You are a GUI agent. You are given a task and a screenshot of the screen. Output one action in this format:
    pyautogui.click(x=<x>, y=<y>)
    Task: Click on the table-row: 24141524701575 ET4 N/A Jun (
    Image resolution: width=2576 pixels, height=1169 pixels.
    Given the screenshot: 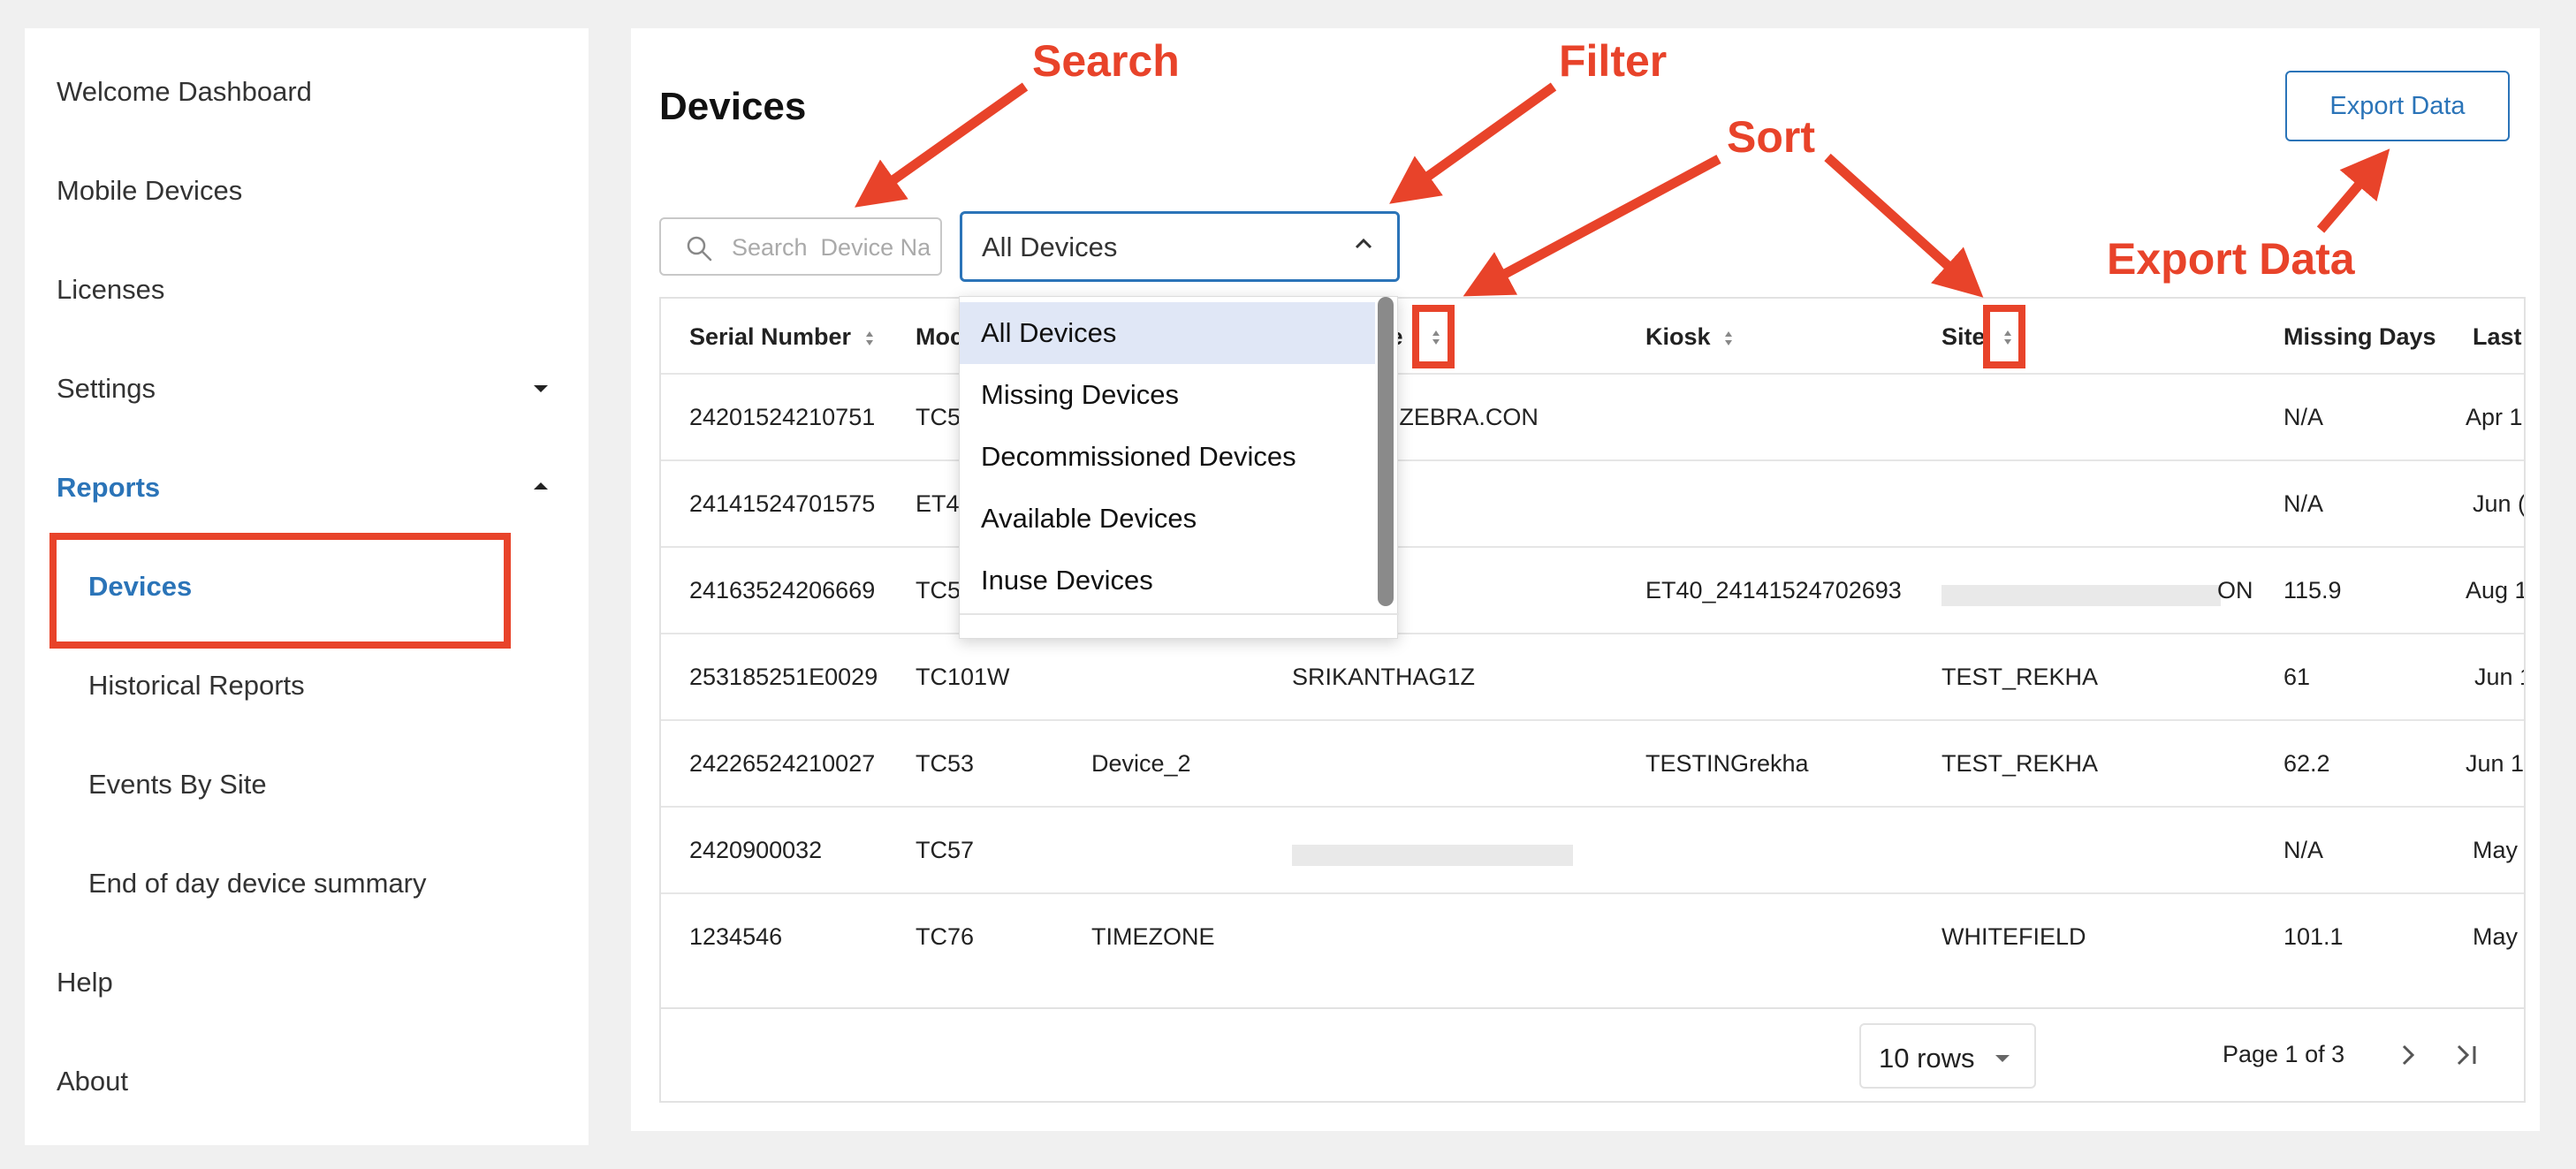 What is the action you would take?
    pyautogui.click(x=1593, y=502)
    